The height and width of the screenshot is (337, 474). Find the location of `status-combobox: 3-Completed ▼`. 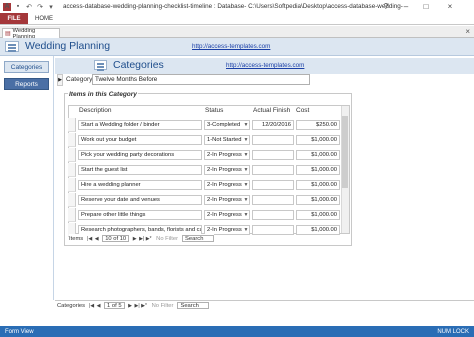

status-combobox: 3-Completed ▼ is located at coordinates (227, 125).